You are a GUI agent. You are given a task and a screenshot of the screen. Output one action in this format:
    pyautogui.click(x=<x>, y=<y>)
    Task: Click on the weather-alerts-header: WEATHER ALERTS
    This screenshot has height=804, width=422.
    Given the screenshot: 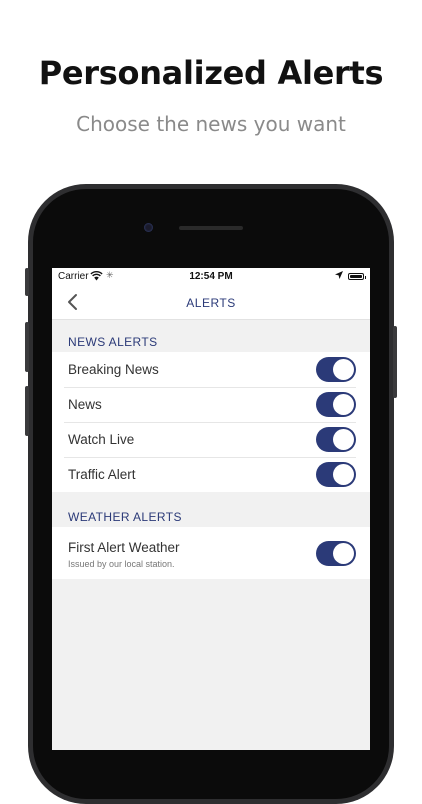 What is the action you would take?
    pyautogui.click(x=125, y=517)
    